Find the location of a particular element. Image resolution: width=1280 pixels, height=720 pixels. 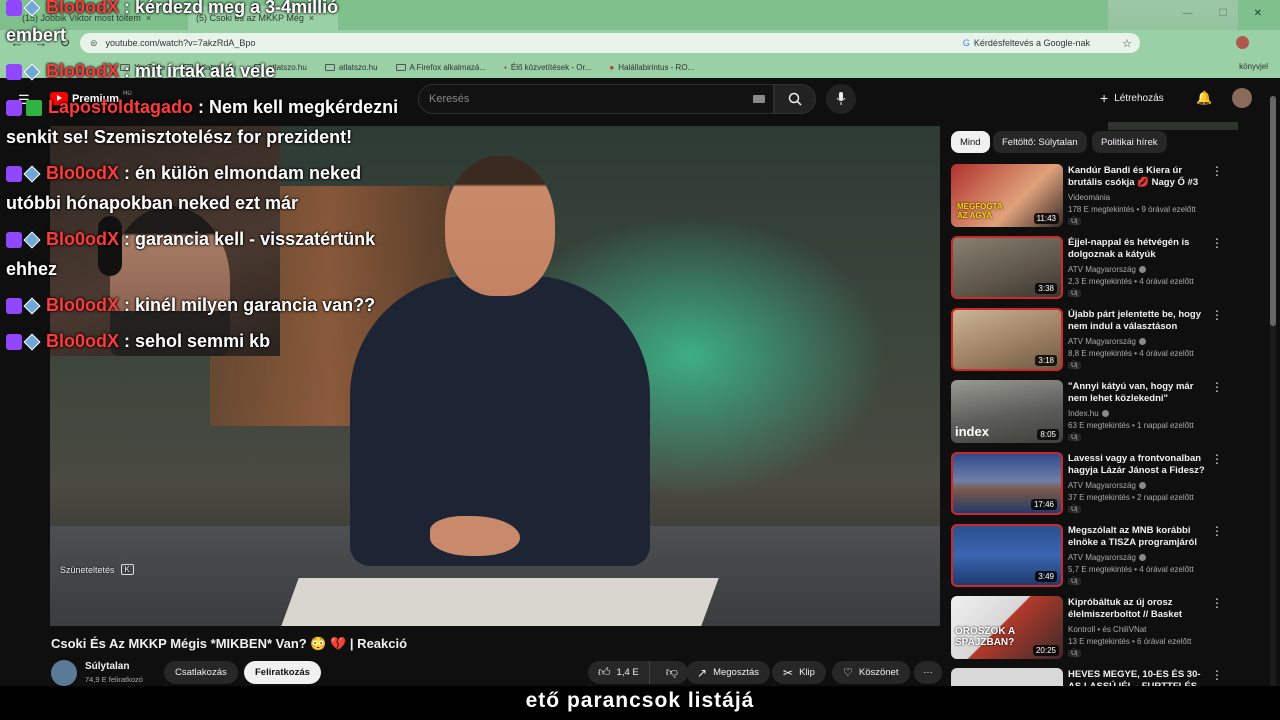

new-badge: Új is located at coordinates (1074, 221).